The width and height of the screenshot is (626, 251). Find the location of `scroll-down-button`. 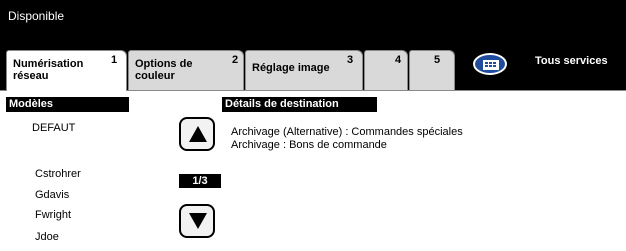

scroll-down-button is located at coordinates (197, 221).